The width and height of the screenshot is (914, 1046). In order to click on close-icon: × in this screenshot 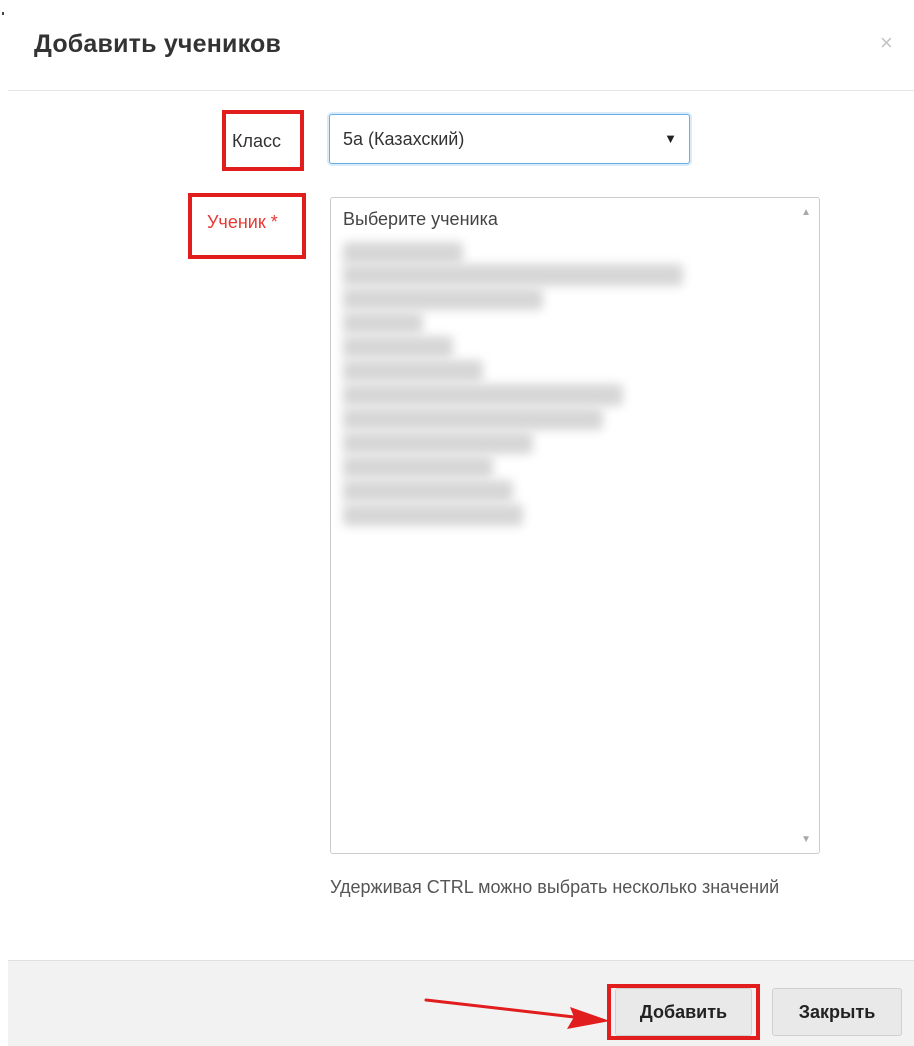, I will do `click(886, 43)`.